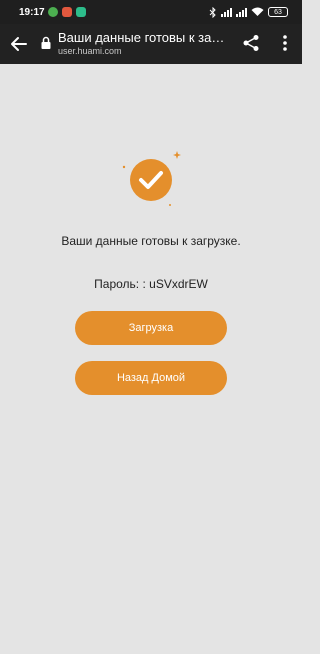 The width and height of the screenshot is (320, 654). What do you see at coordinates (151, 378) in the screenshot?
I see `back-home-button: Назад Домой` at bounding box center [151, 378].